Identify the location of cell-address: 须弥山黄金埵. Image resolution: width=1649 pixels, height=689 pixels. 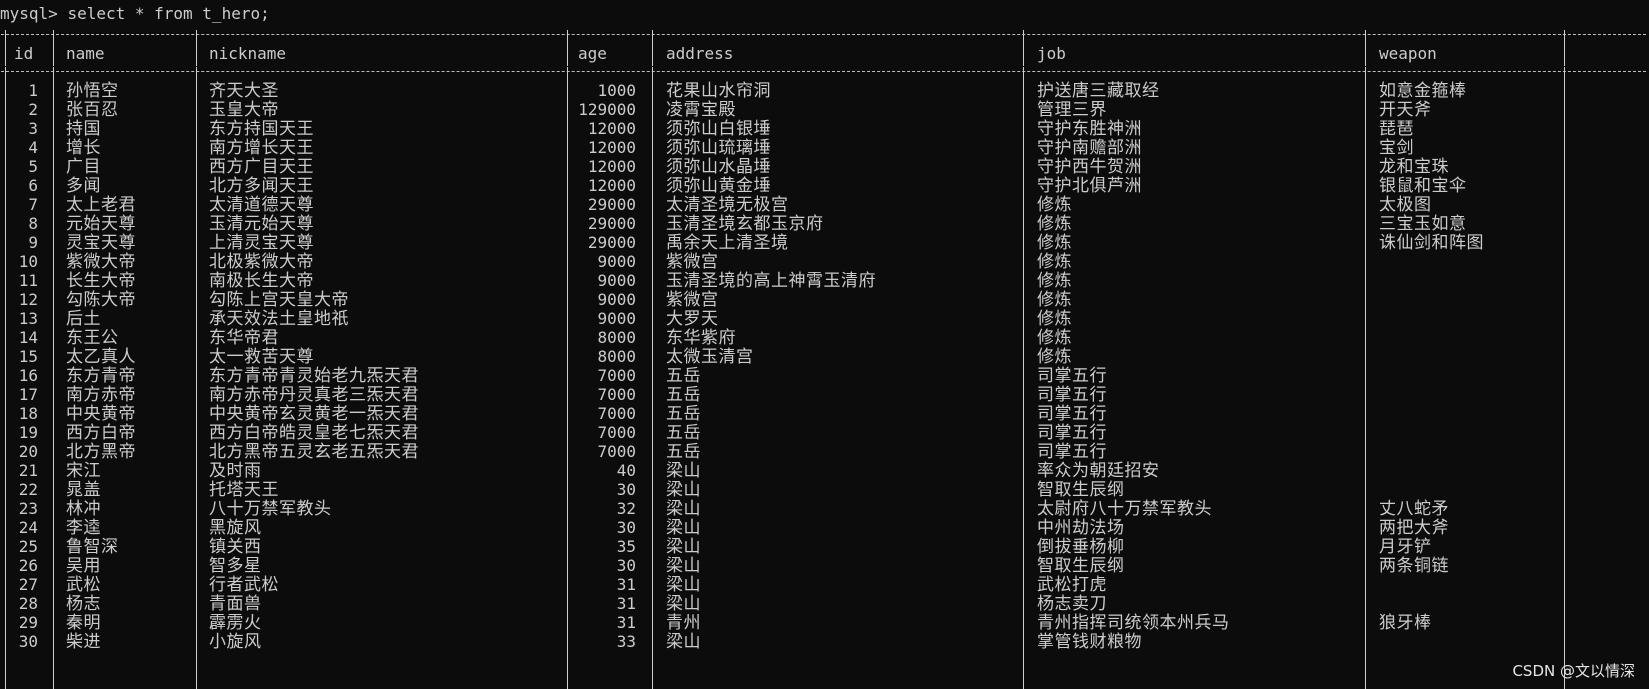
(718, 186).